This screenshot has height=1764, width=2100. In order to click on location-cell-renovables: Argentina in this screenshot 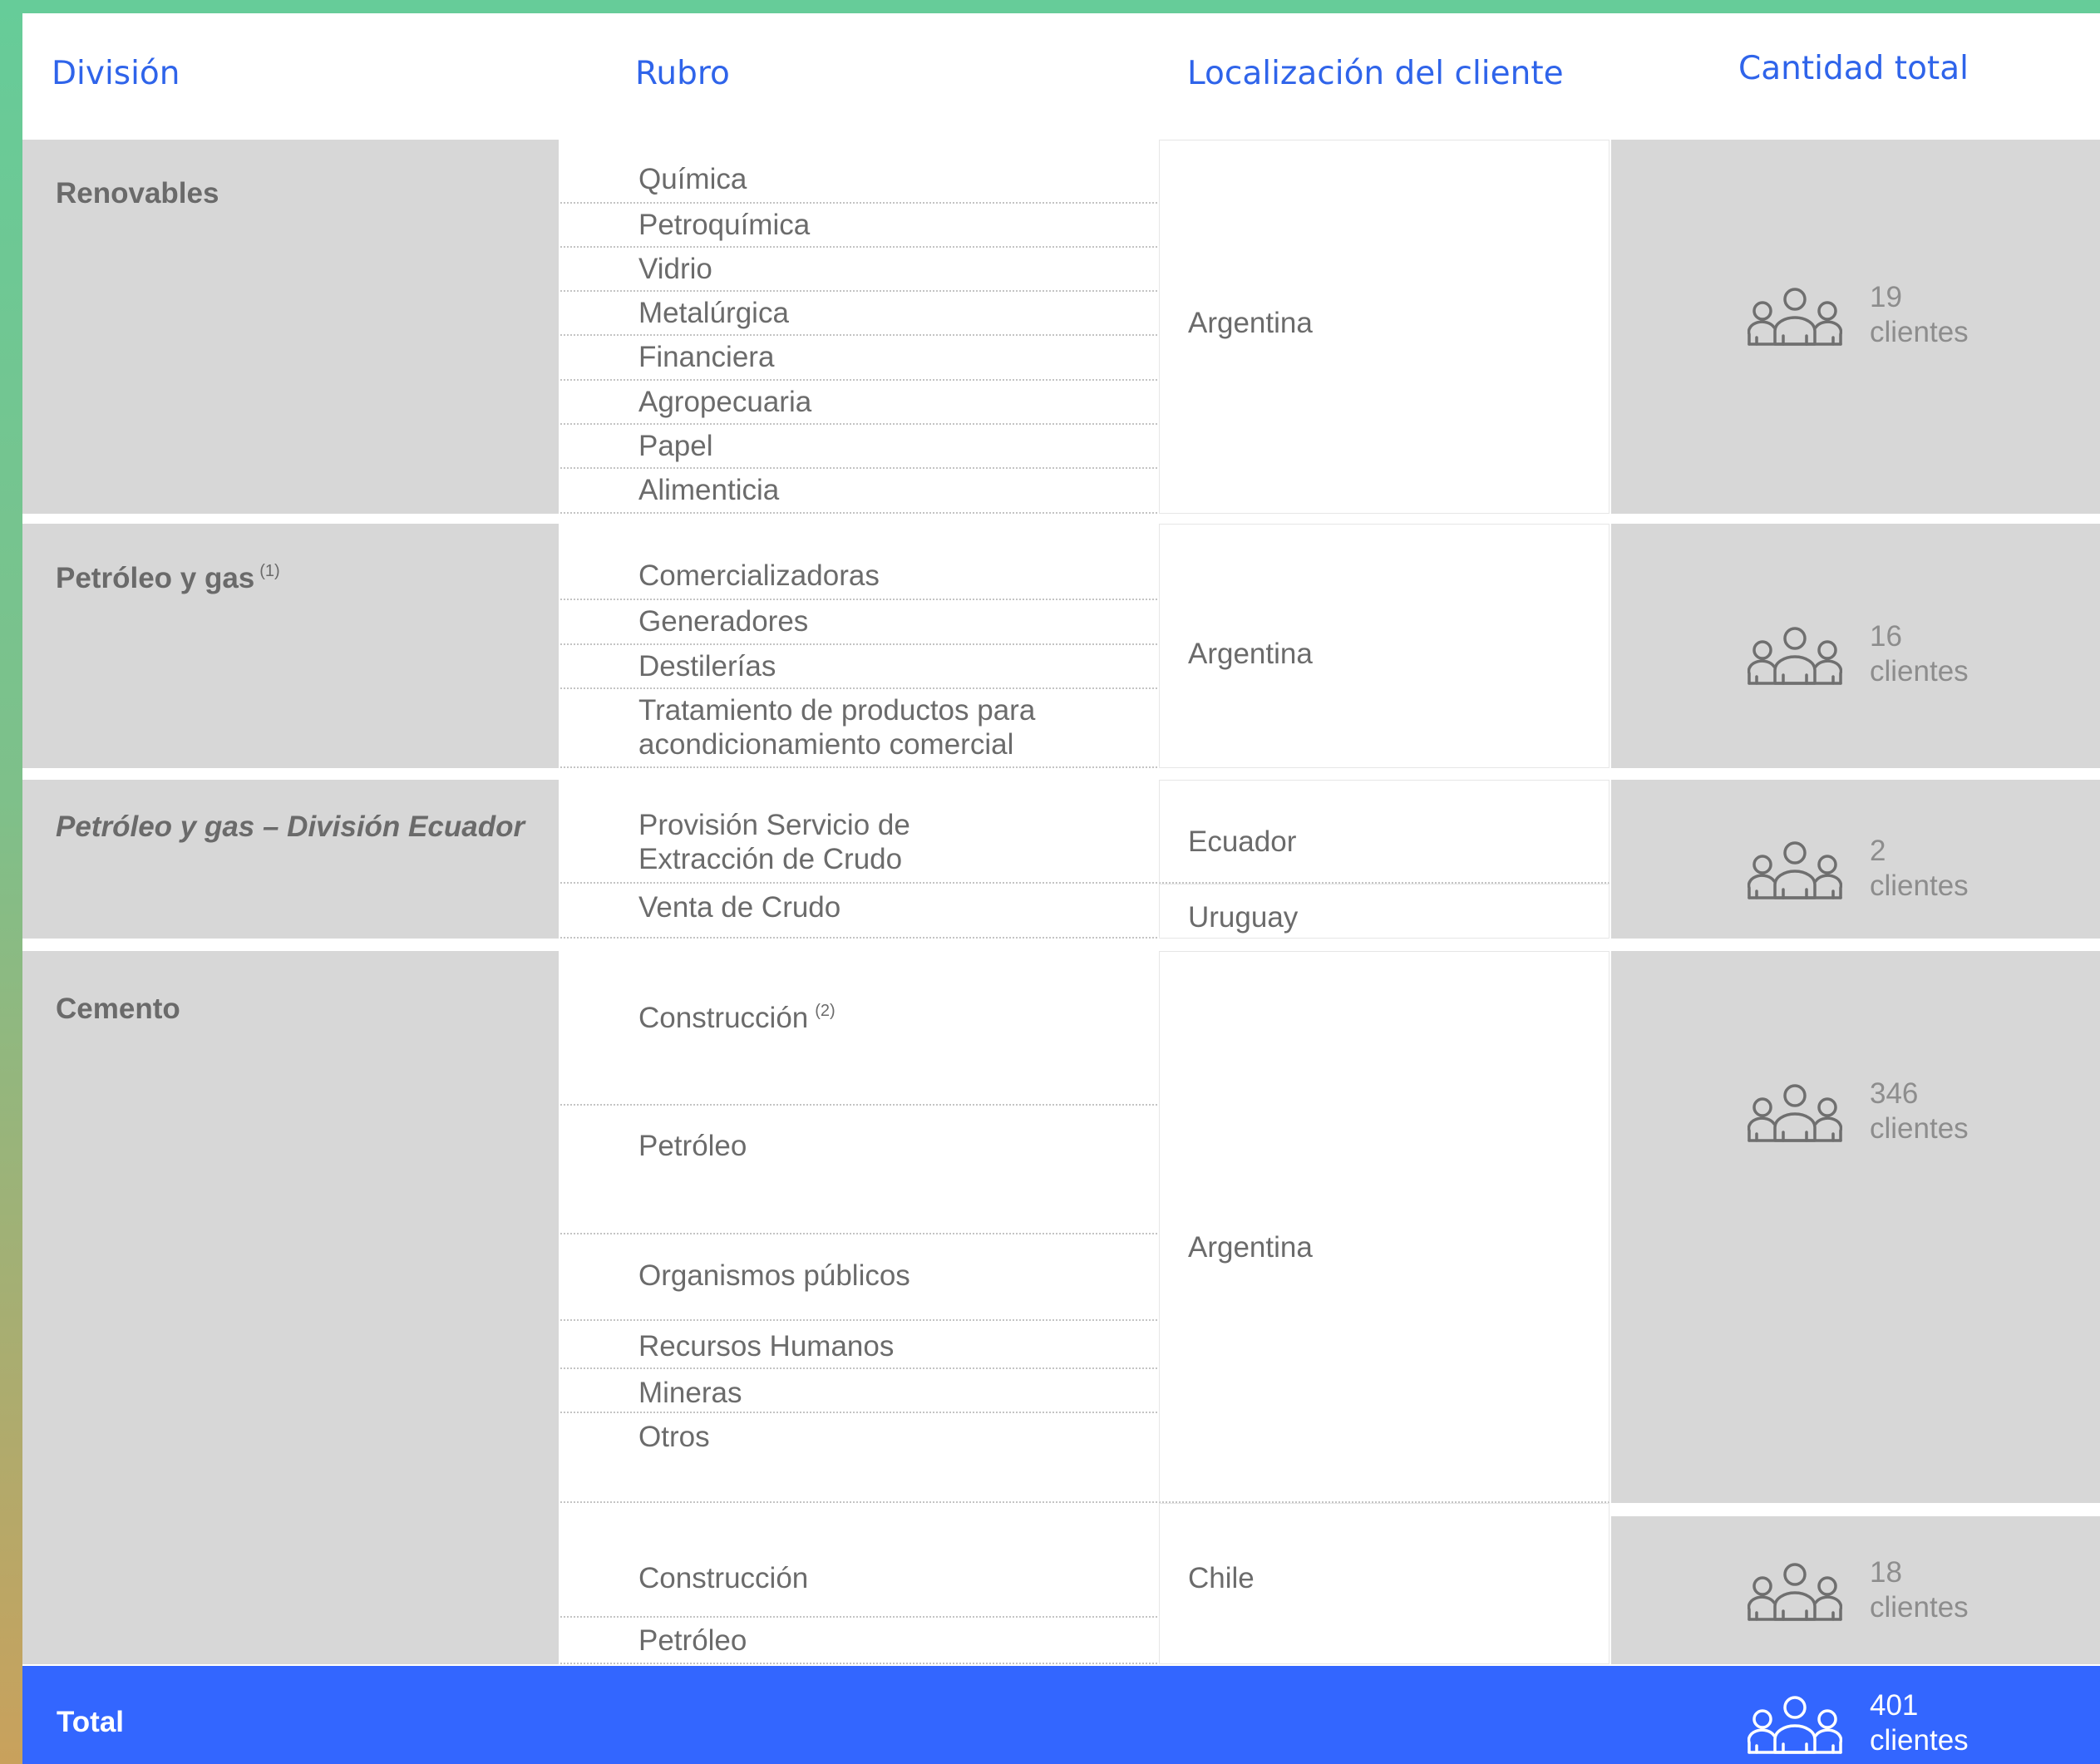, I will do `click(1384, 327)`.